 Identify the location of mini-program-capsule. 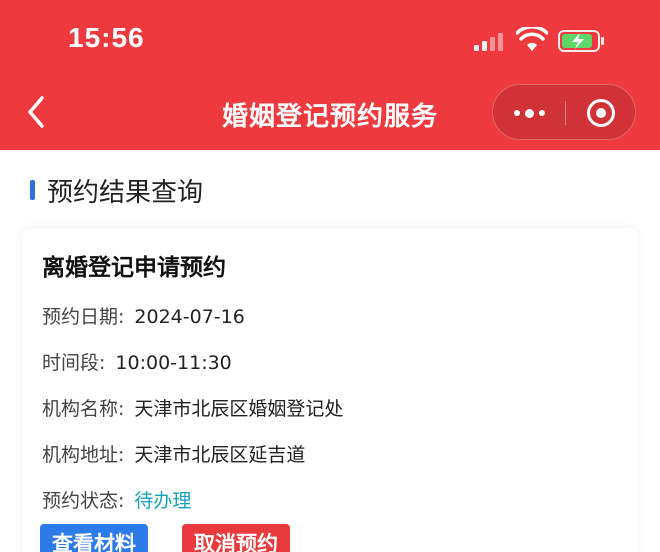
(564, 112).